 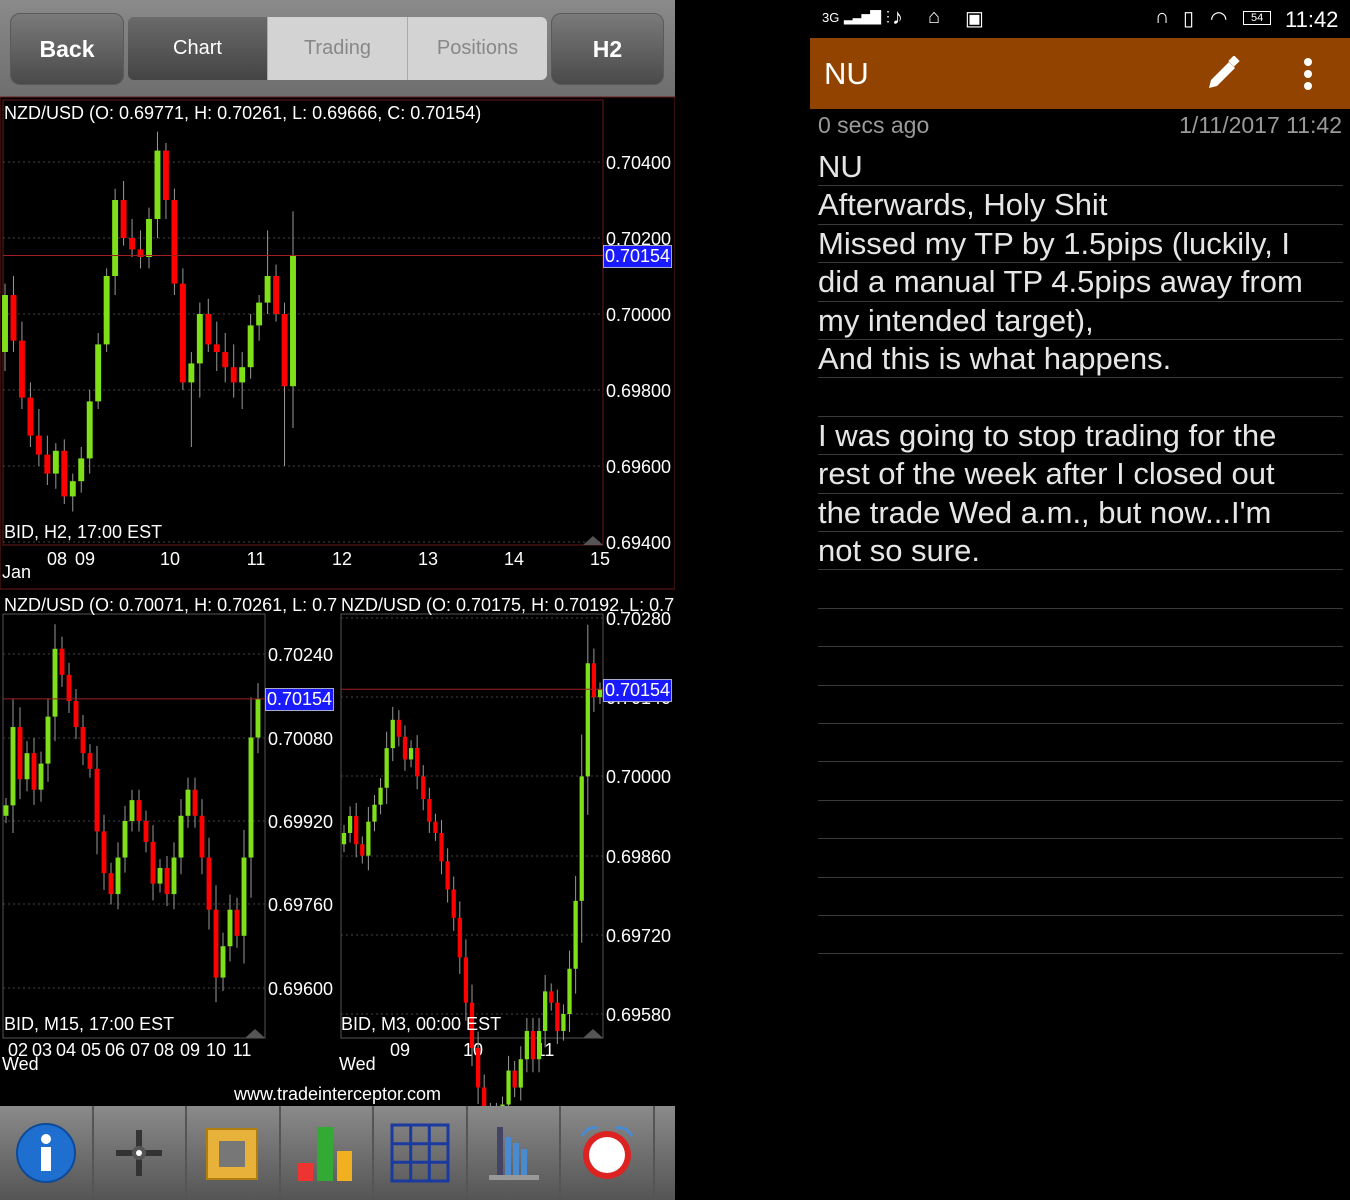 I want to click on y-tick-label: 0.70240, so click(x=300, y=655).